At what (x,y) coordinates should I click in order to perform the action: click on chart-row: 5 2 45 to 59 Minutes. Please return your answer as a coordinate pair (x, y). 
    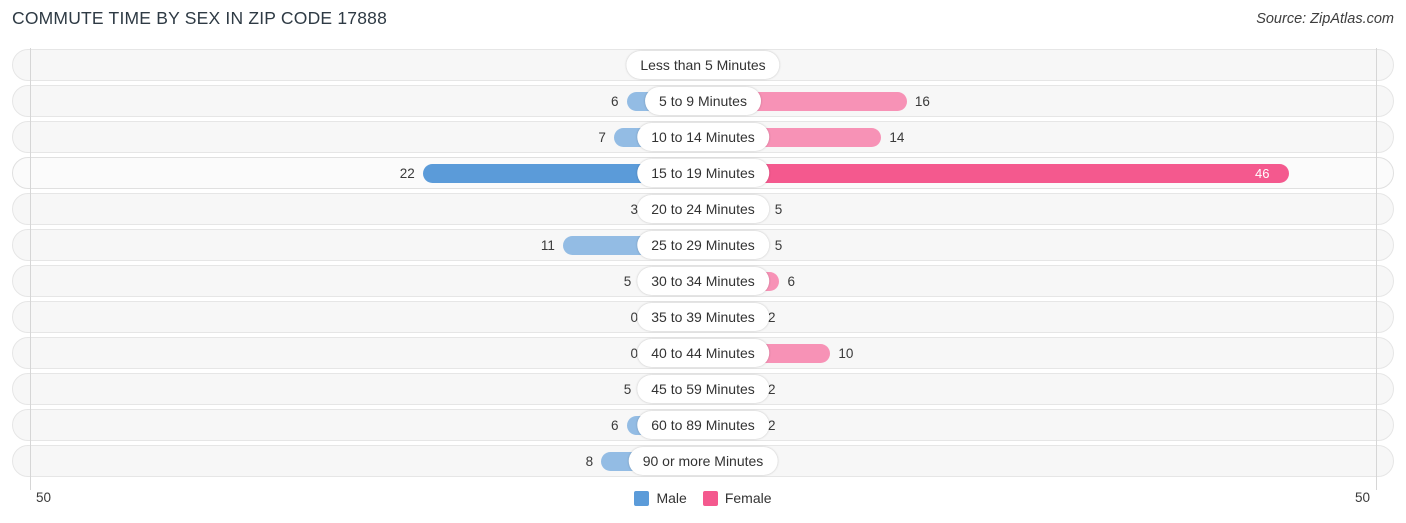
    Looking at the image, I should click on (703, 390).